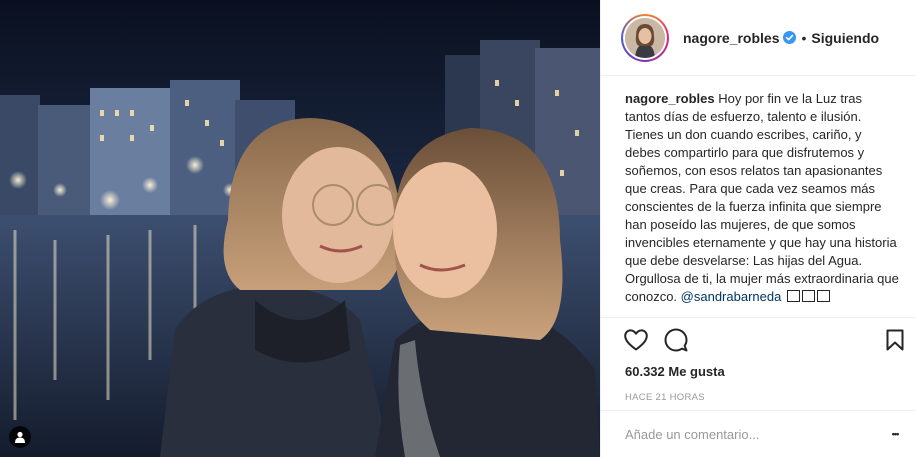  I want to click on comment-bar: •••, so click(758, 433).